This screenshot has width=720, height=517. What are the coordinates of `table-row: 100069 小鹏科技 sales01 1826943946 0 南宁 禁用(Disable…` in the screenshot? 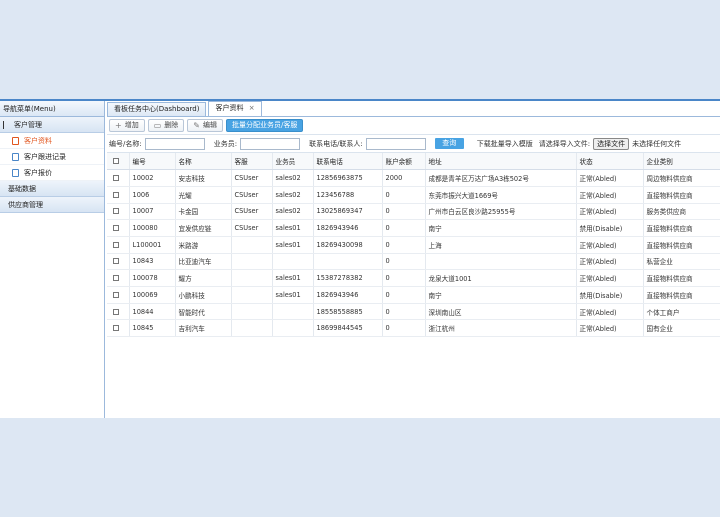 It's located at (413, 295).